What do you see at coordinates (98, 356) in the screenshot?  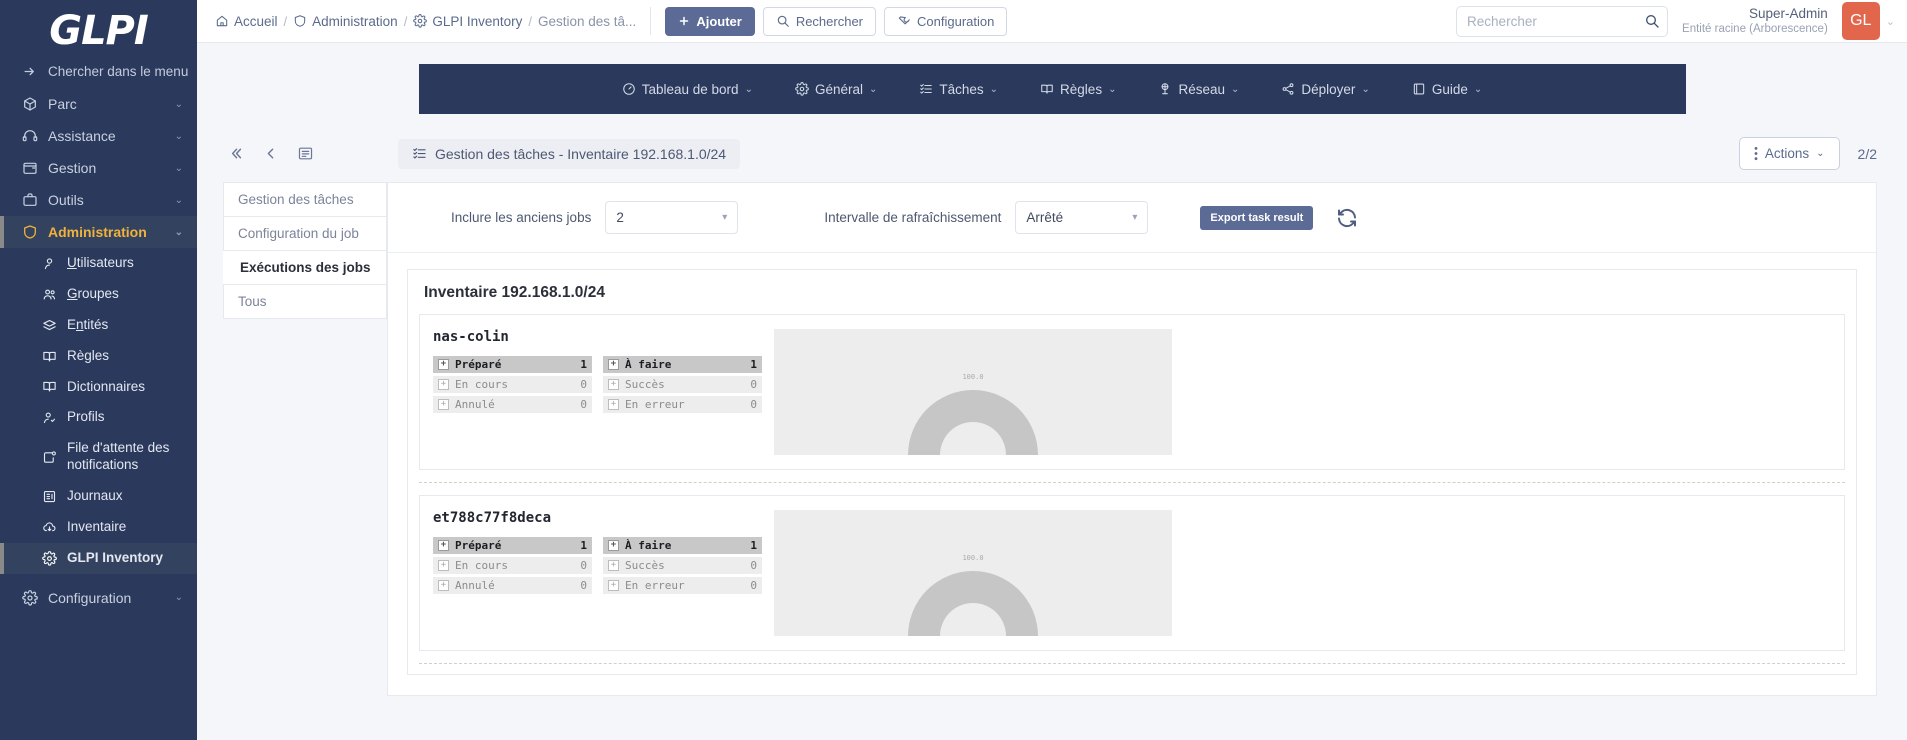 I see `sidebar-item-regles: Règles` at bounding box center [98, 356].